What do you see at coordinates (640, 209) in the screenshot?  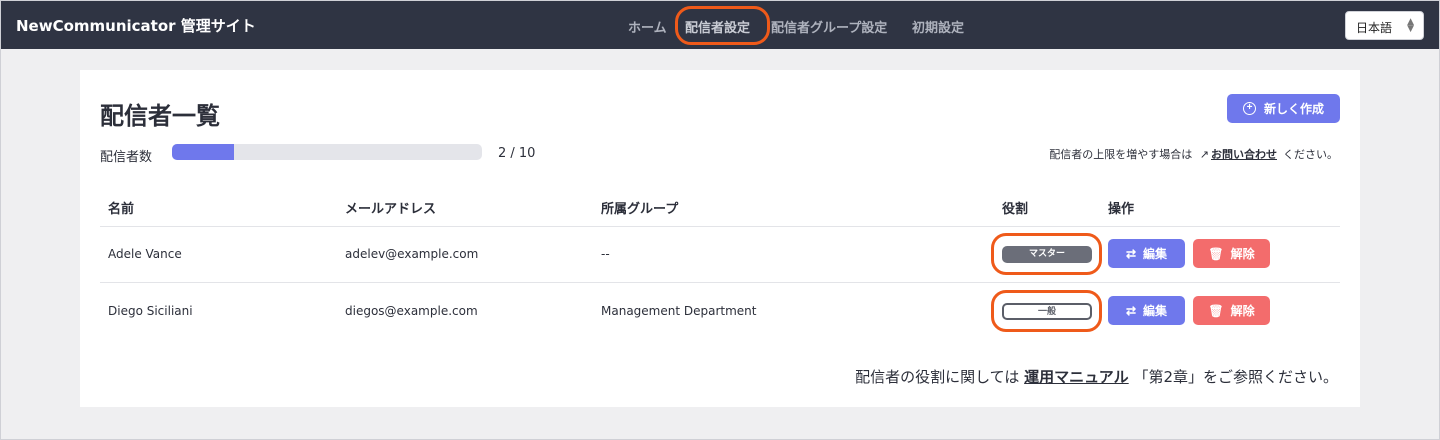 I see `column-header-group: 所属グループ` at bounding box center [640, 209].